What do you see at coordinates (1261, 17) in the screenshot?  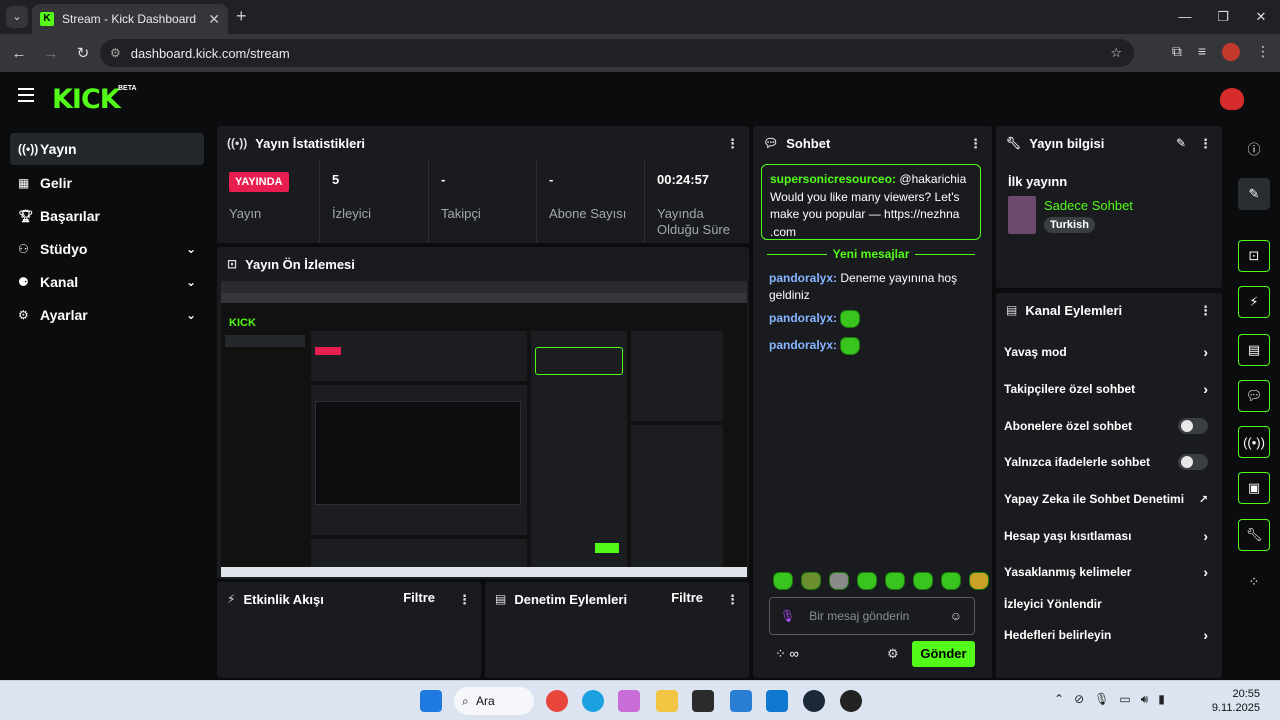 I see `close-window-button: ✕` at bounding box center [1261, 17].